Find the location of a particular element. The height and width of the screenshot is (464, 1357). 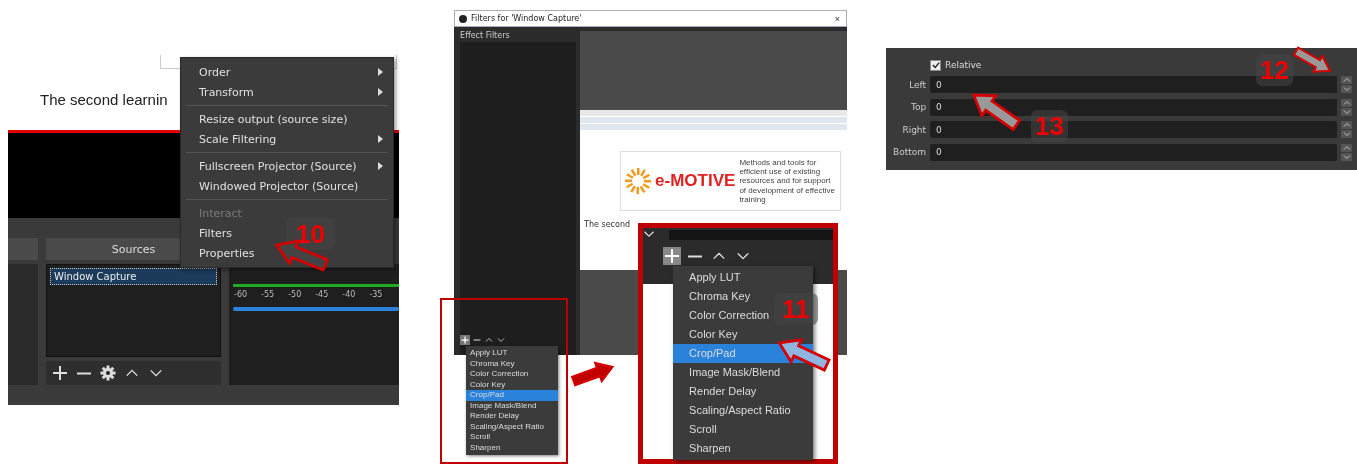

meter-tick-label: -40 is located at coordinates (349, 294).